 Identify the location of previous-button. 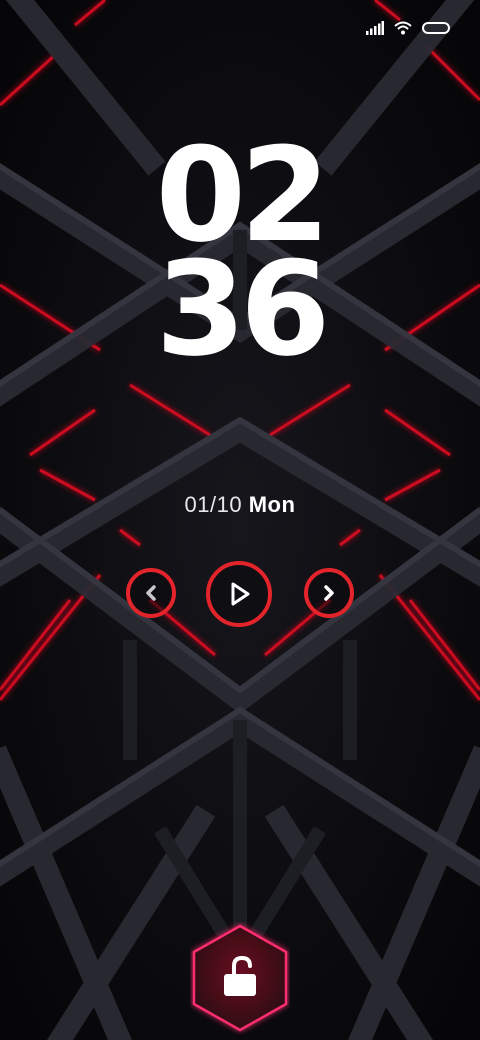
(151, 593).